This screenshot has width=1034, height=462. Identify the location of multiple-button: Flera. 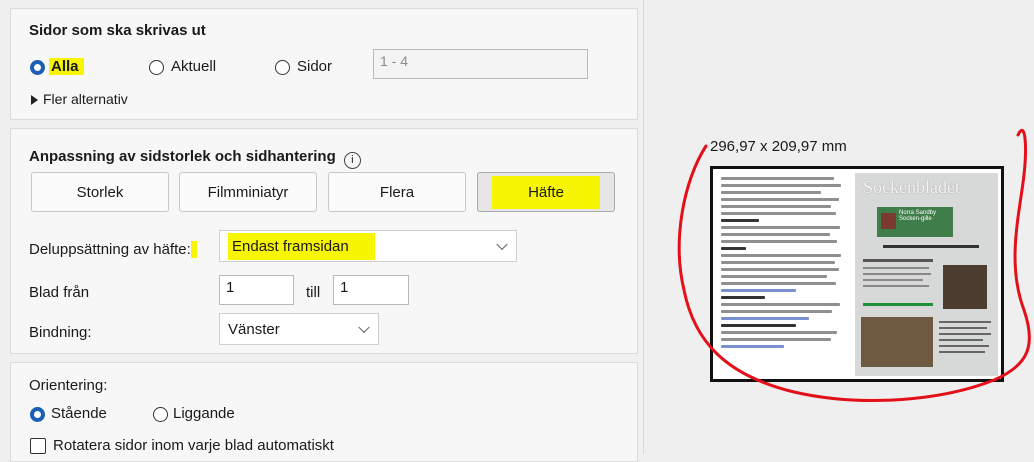
(397, 192).